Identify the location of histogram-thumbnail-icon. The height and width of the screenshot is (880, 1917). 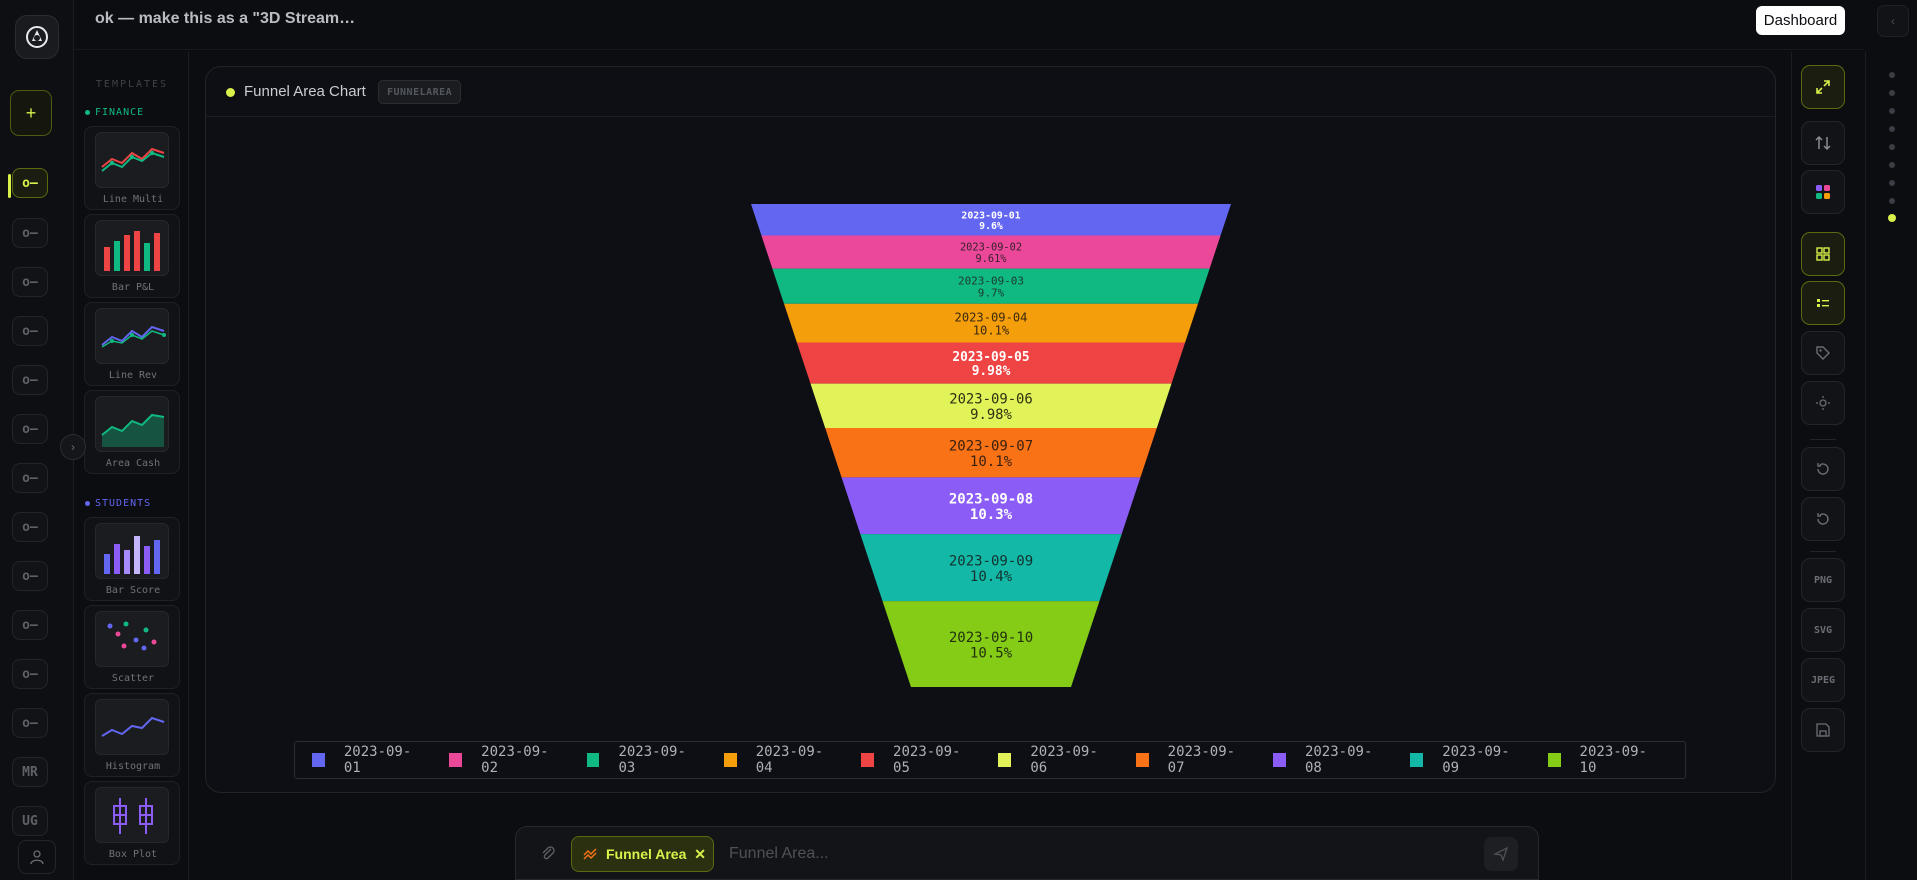
(132, 727).